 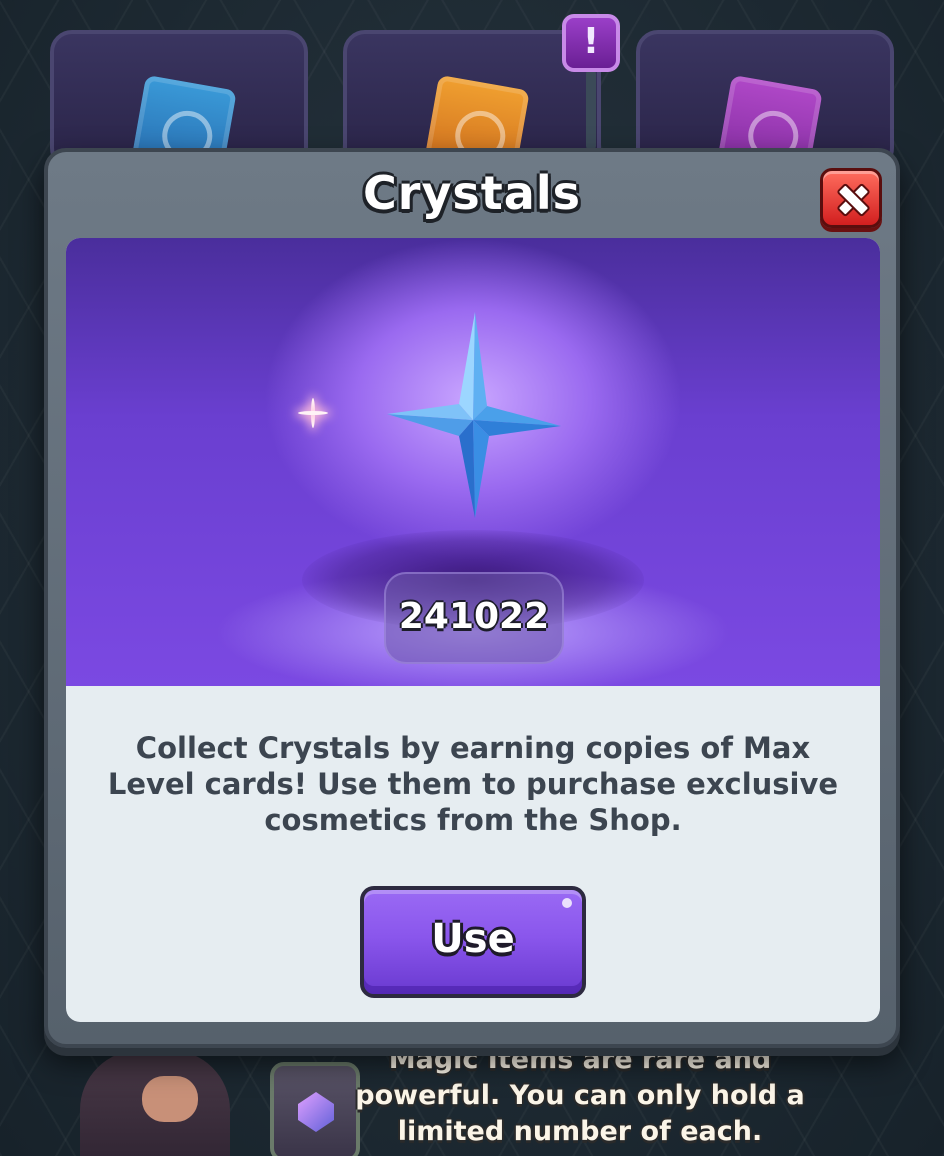 What do you see at coordinates (591, 110) in the screenshot?
I see `badge-connector` at bounding box center [591, 110].